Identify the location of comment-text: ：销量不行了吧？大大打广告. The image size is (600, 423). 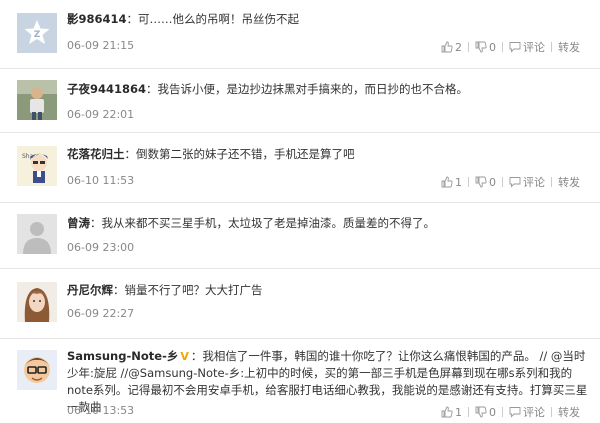
(188, 290).